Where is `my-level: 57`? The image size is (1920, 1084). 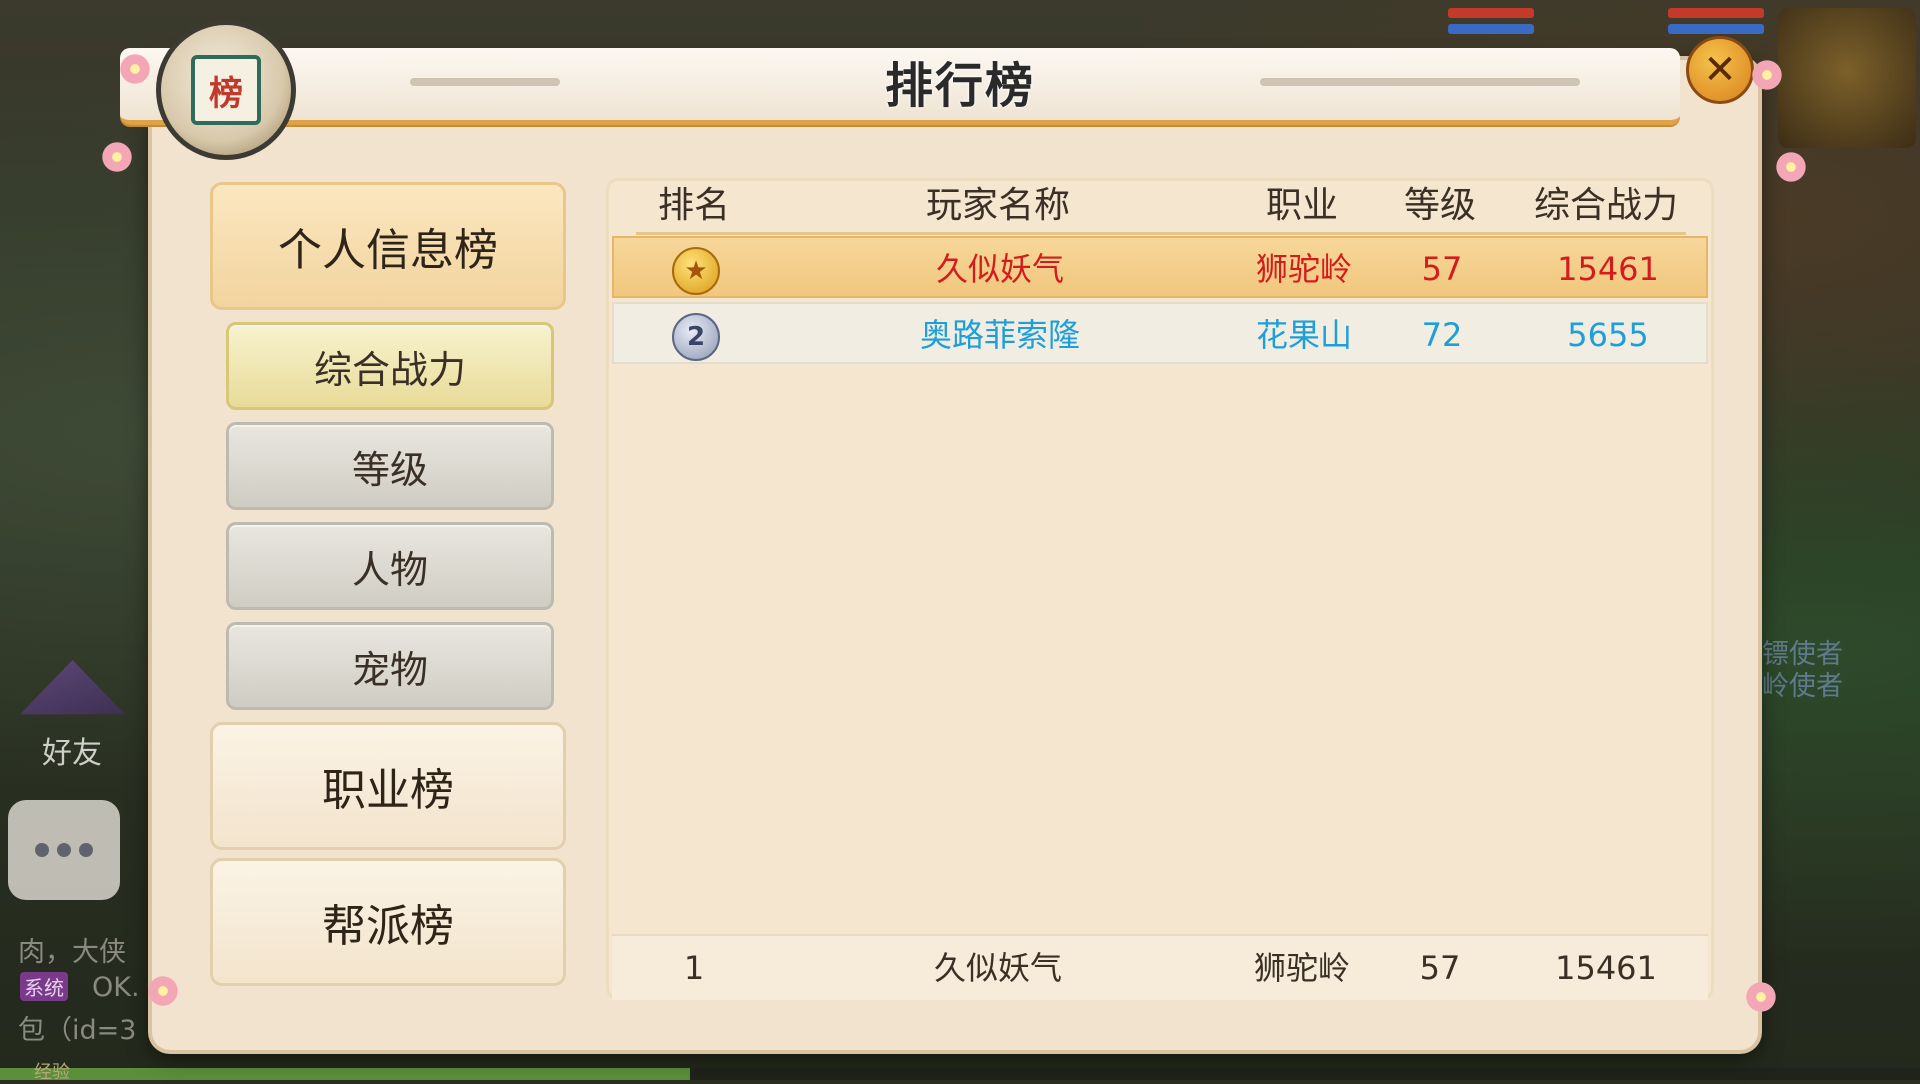
my-level: 57 is located at coordinates (1440, 968).